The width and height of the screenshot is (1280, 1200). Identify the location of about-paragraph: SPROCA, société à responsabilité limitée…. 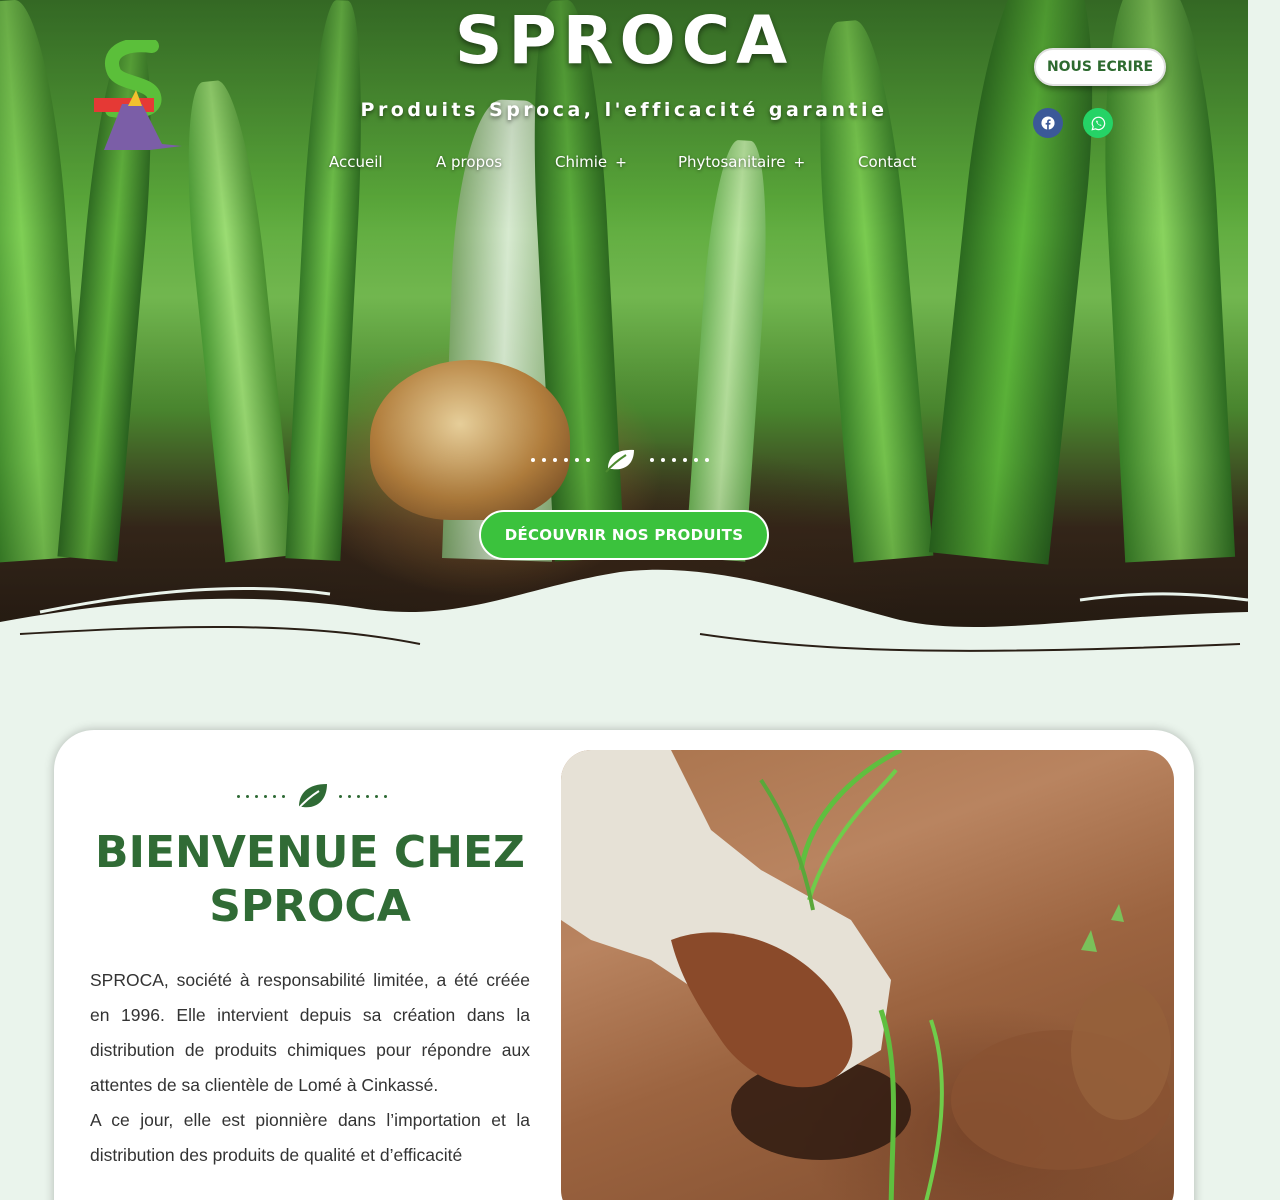
(310, 1032).